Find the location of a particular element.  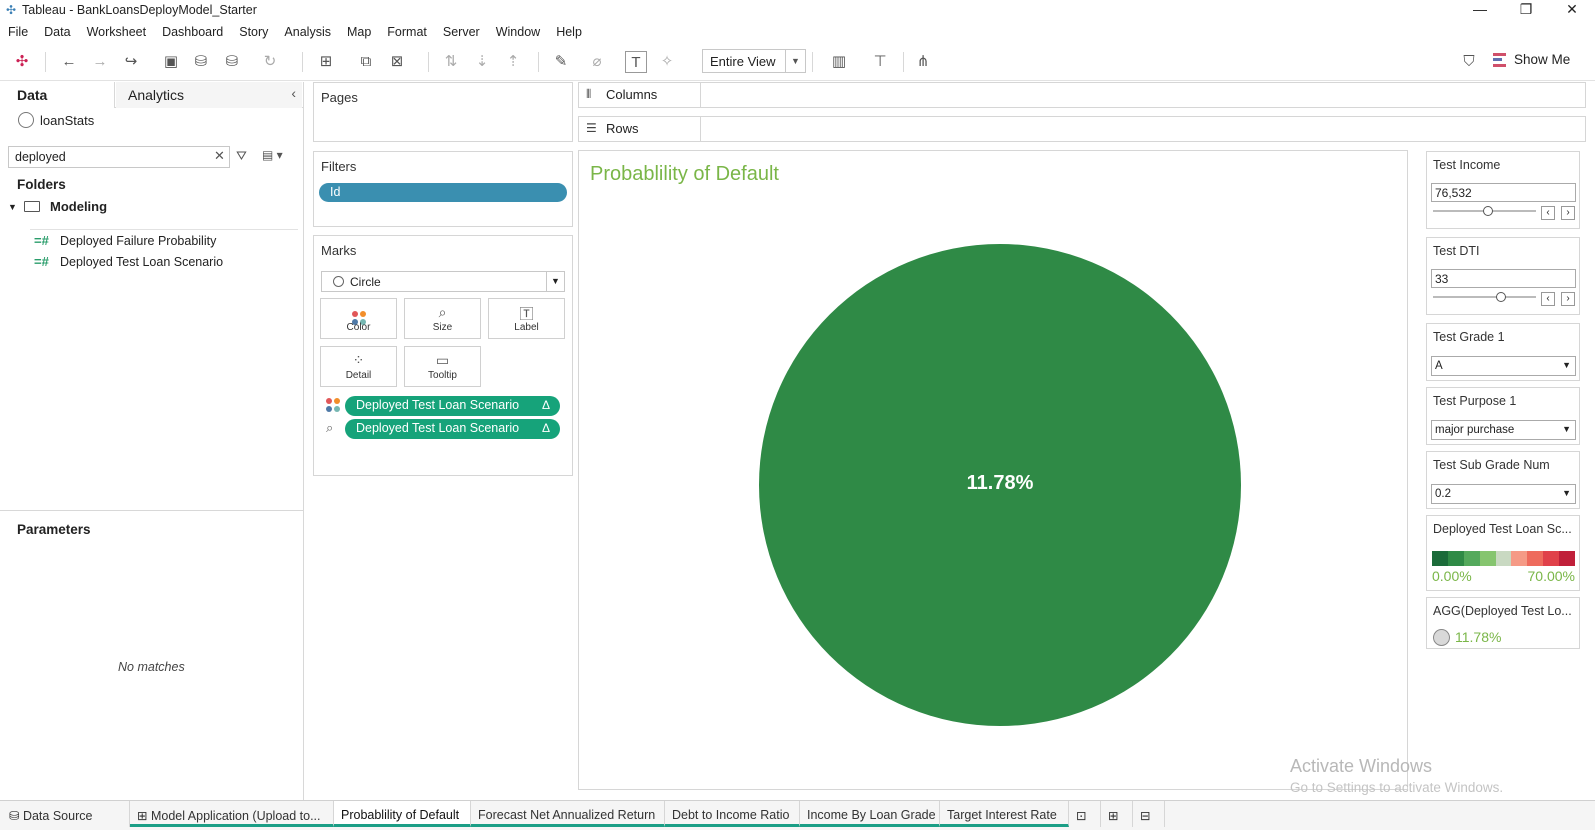

field-label: Deployed Failure Probability is located at coordinates (138, 240).